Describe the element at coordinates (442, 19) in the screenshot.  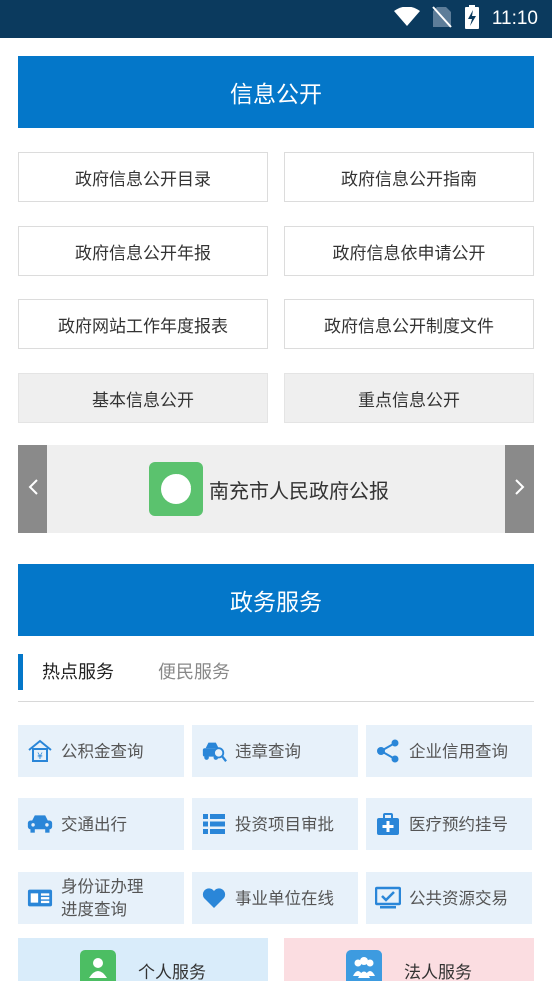
I see `no-sim-icon` at that location.